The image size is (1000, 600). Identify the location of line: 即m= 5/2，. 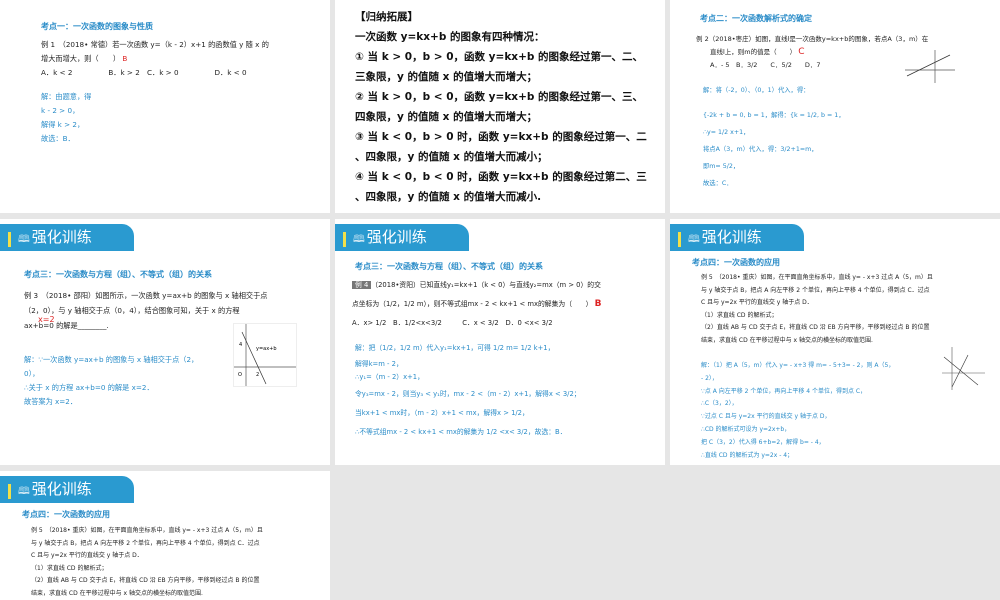
(721, 166).